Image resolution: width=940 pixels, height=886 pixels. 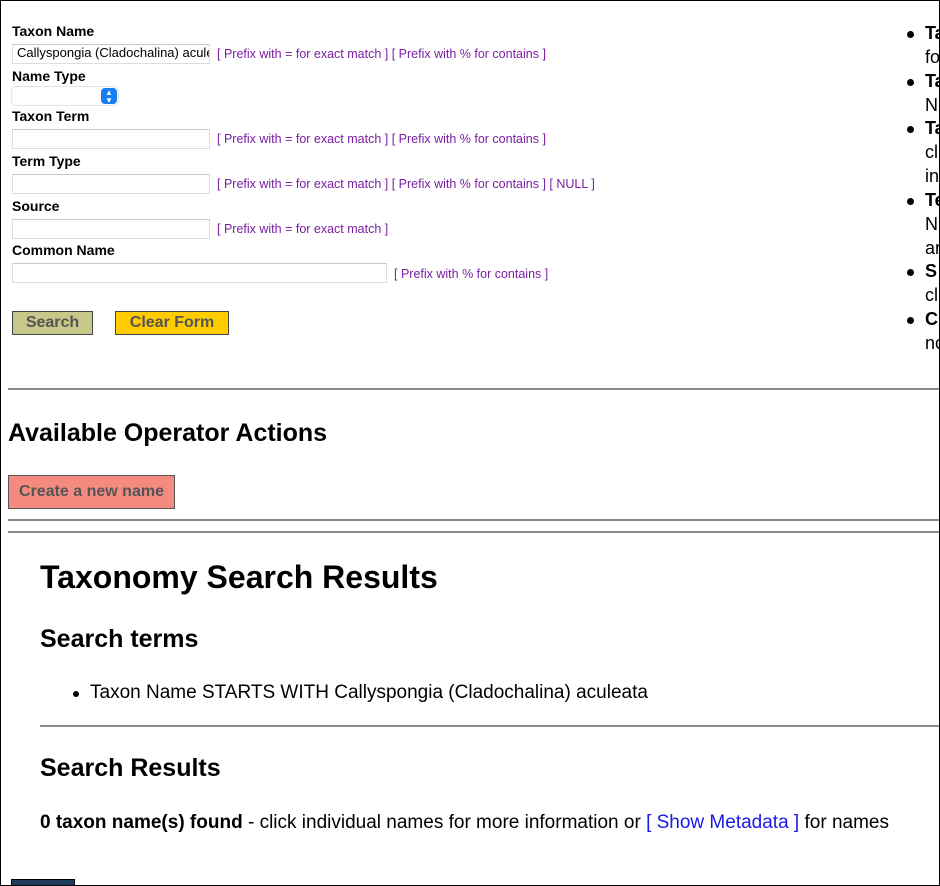 I want to click on taxon-term-input, so click(x=111, y=139).